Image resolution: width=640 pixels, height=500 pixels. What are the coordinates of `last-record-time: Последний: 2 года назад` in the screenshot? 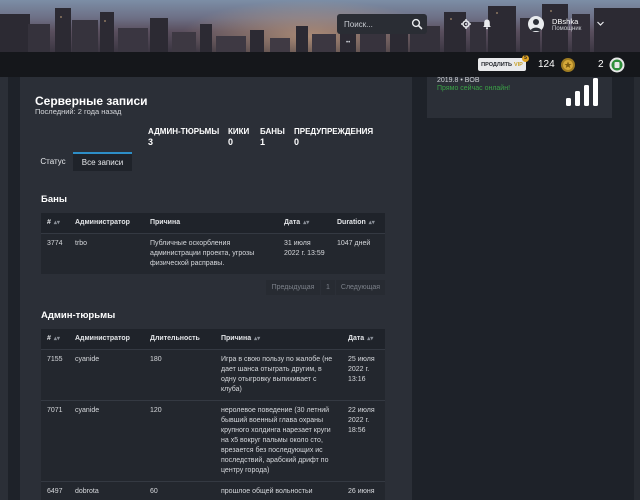 It's located at (78, 111).